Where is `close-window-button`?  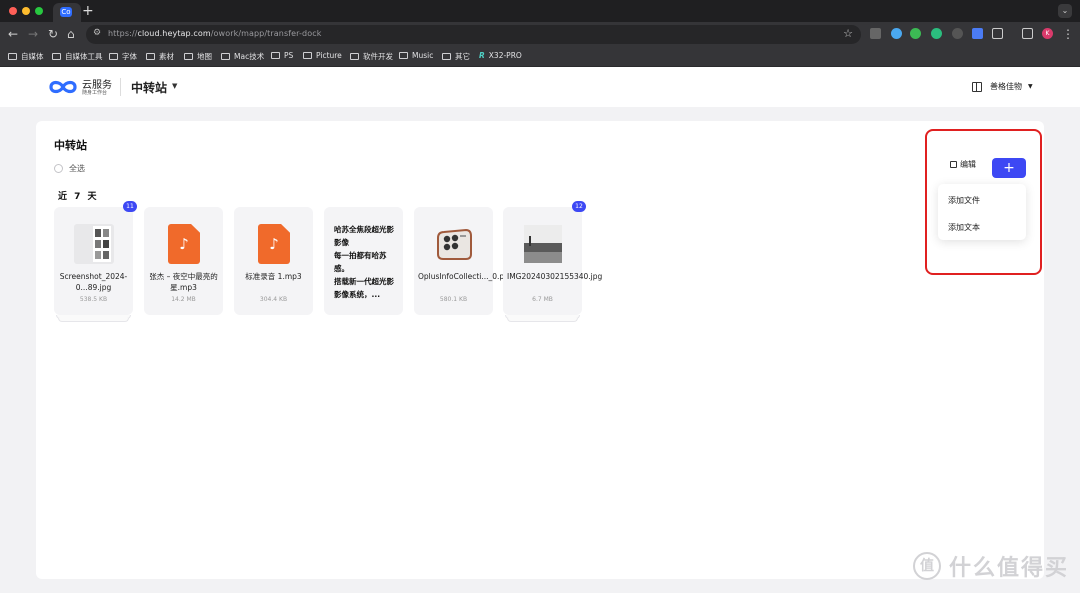
close-window-button is located at coordinates (13, 11).